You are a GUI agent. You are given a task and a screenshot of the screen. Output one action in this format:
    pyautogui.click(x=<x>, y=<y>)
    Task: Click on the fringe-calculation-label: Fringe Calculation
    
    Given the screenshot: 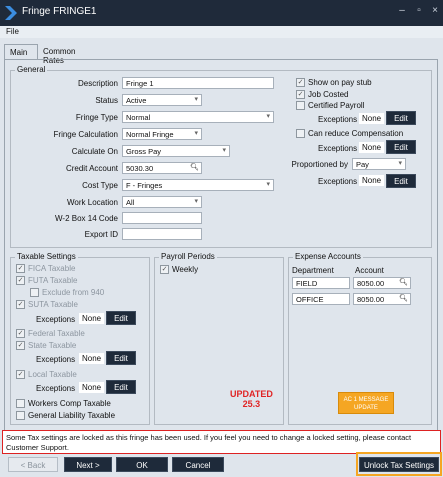 What is the action you would take?
    pyautogui.click(x=85, y=134)
    